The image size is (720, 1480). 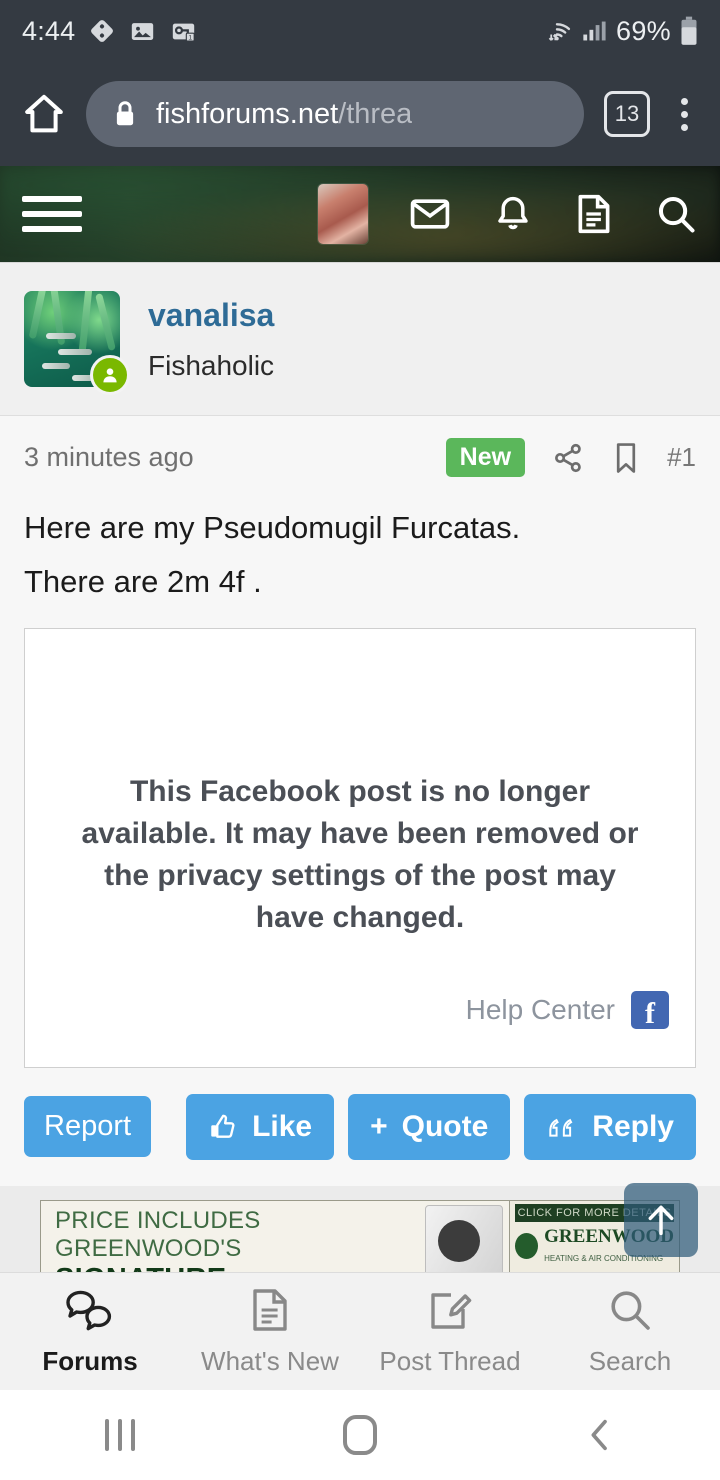 I want to click on post-author-header: vanalisa Fishaholic, so click(x=360, y=339).